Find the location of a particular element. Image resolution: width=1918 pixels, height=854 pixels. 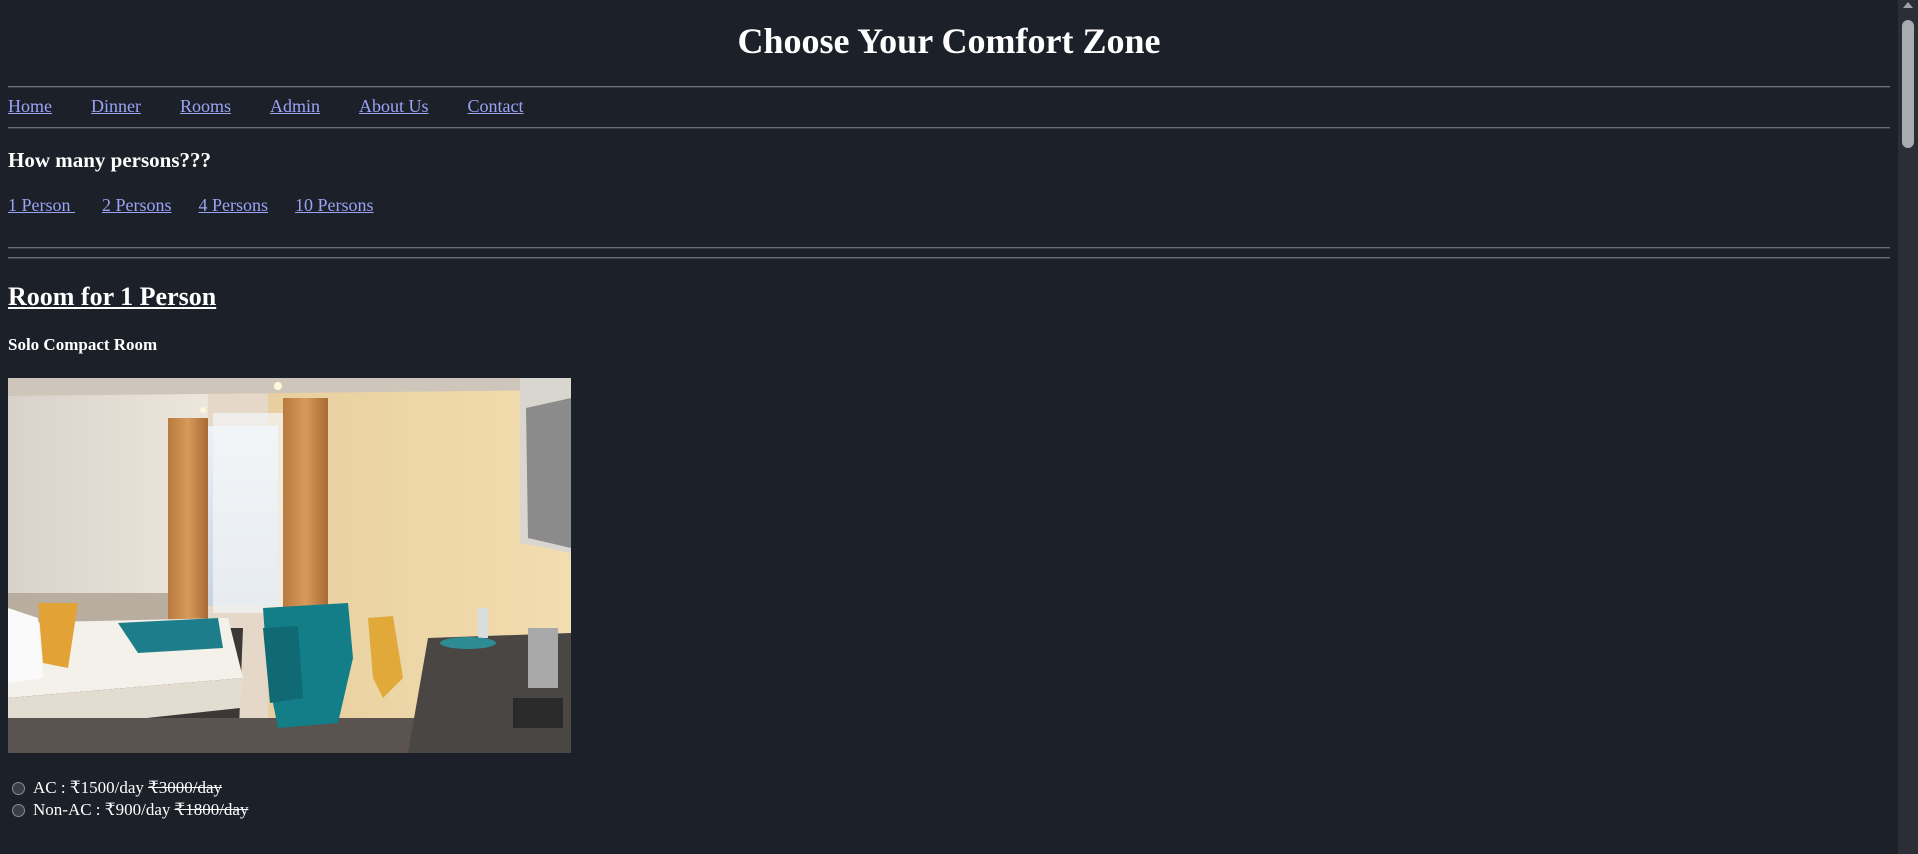

radio-non-ac is located at coordinates (18, 810).